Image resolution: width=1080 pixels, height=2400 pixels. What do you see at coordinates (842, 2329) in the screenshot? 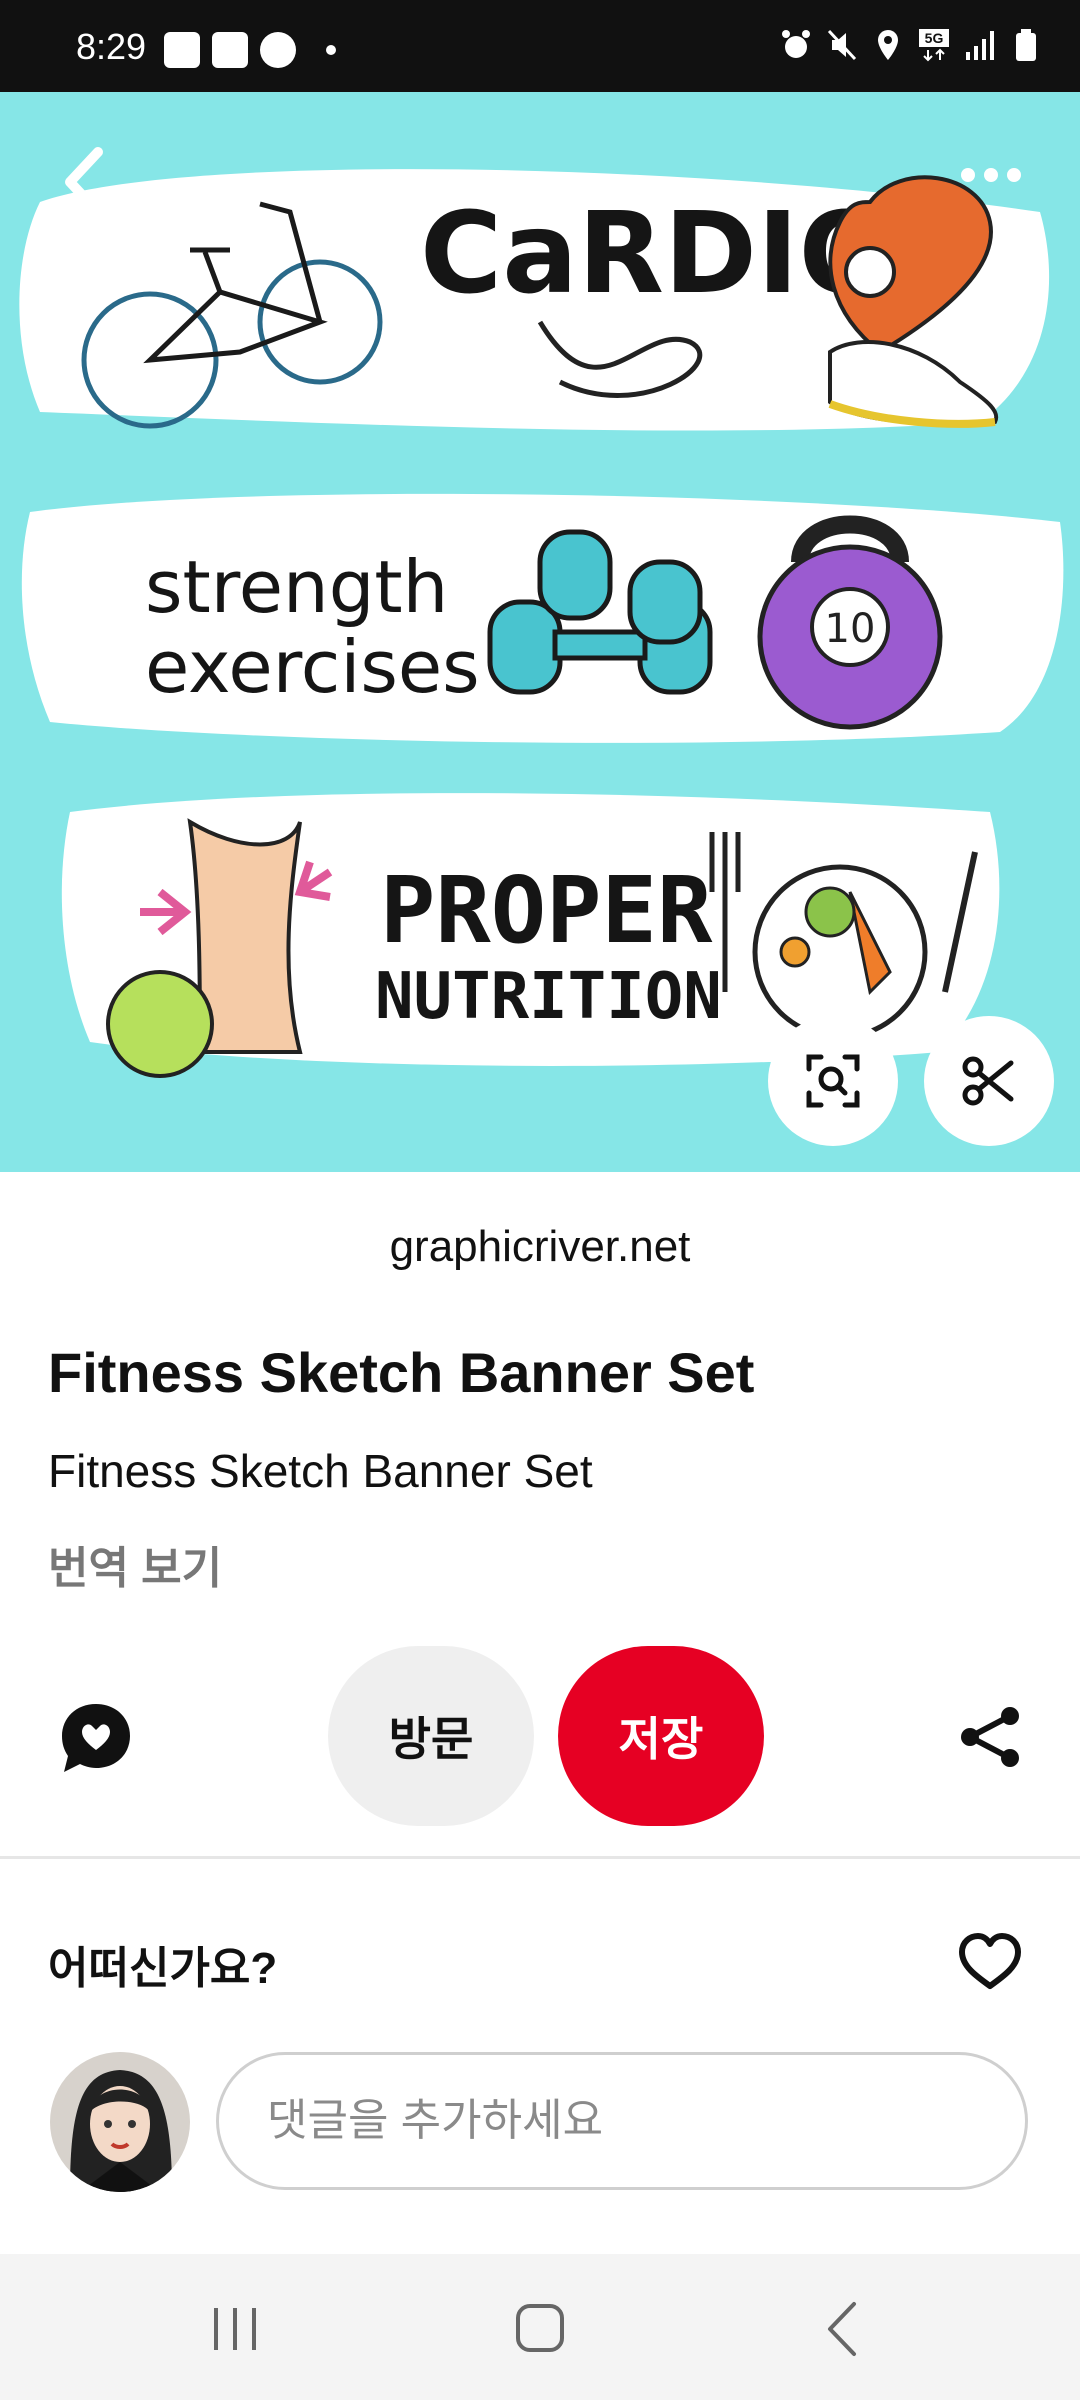
I see `system-back-icon` at bounding box center [842, 2329].